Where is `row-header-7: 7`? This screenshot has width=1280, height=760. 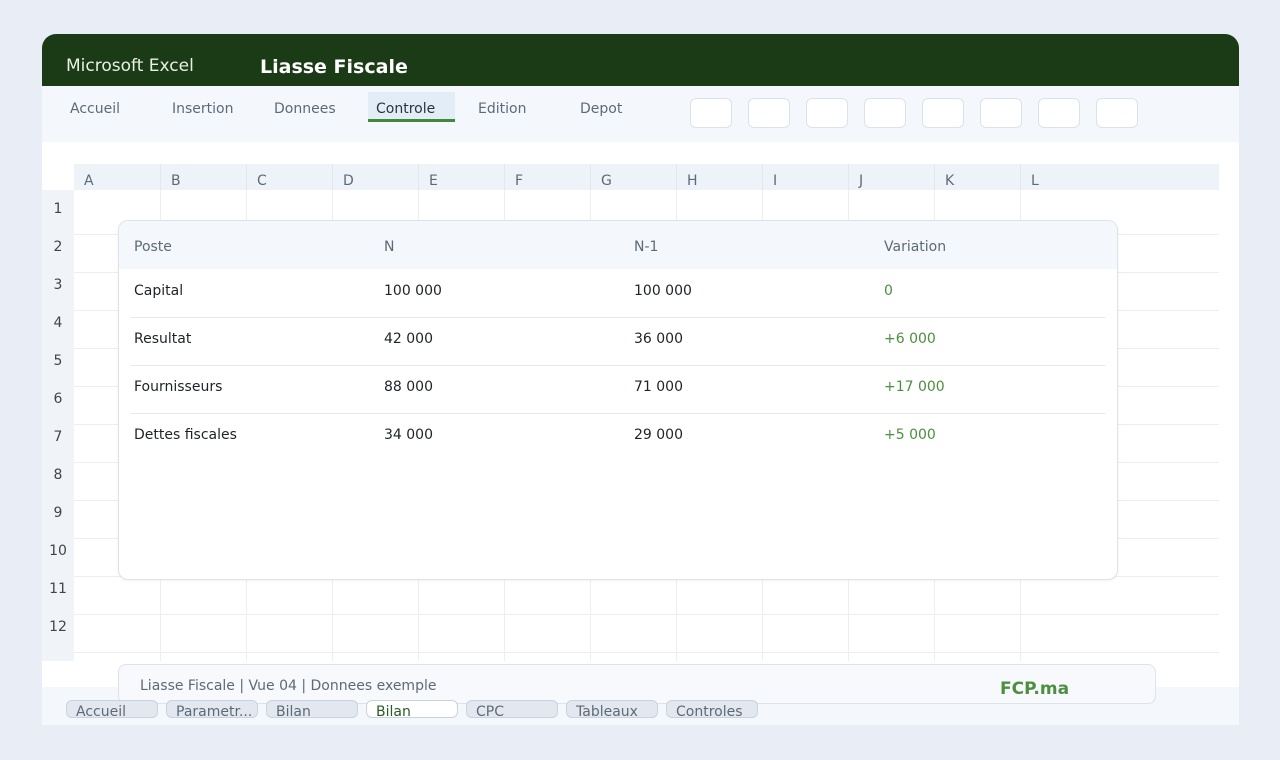
row-header-7: 7 is located at coordinates (58, 437).